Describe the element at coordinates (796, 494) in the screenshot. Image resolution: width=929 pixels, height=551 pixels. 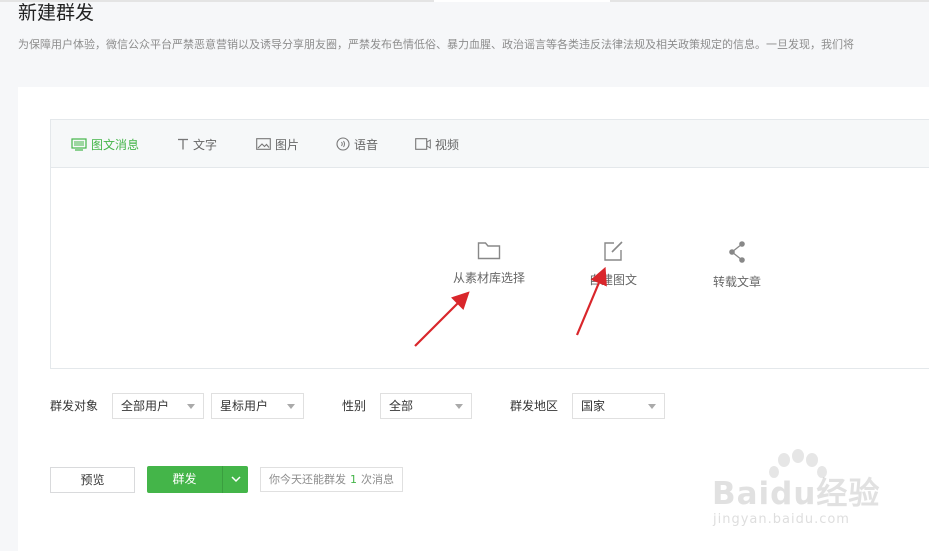
I see `watermark-text: Baidu经验` at that location.